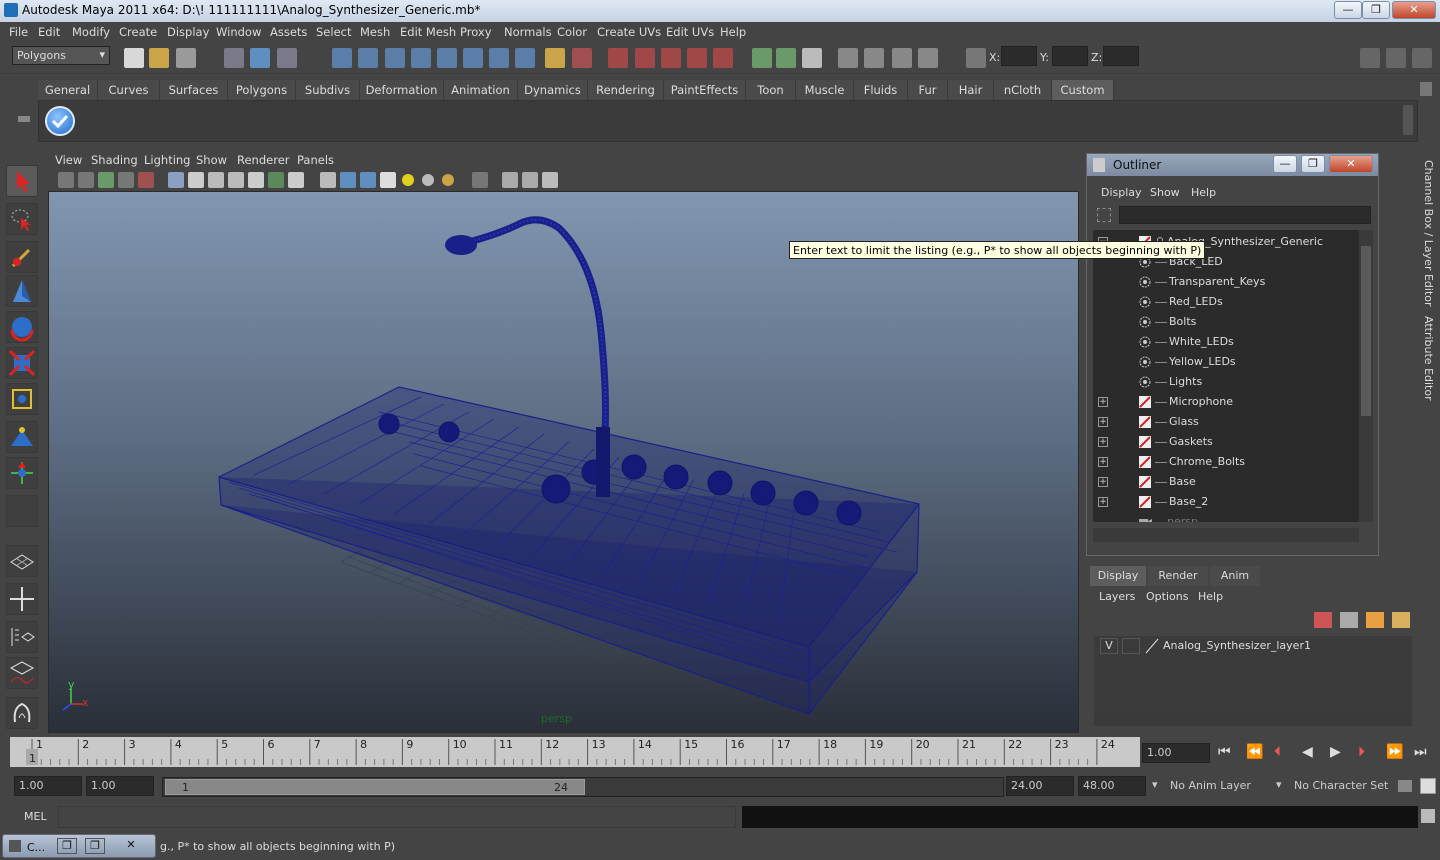  Describe the element at coordinates (402, 90) in the screenshot. I see `shelf-tab-deformation: Deformation` at that location.